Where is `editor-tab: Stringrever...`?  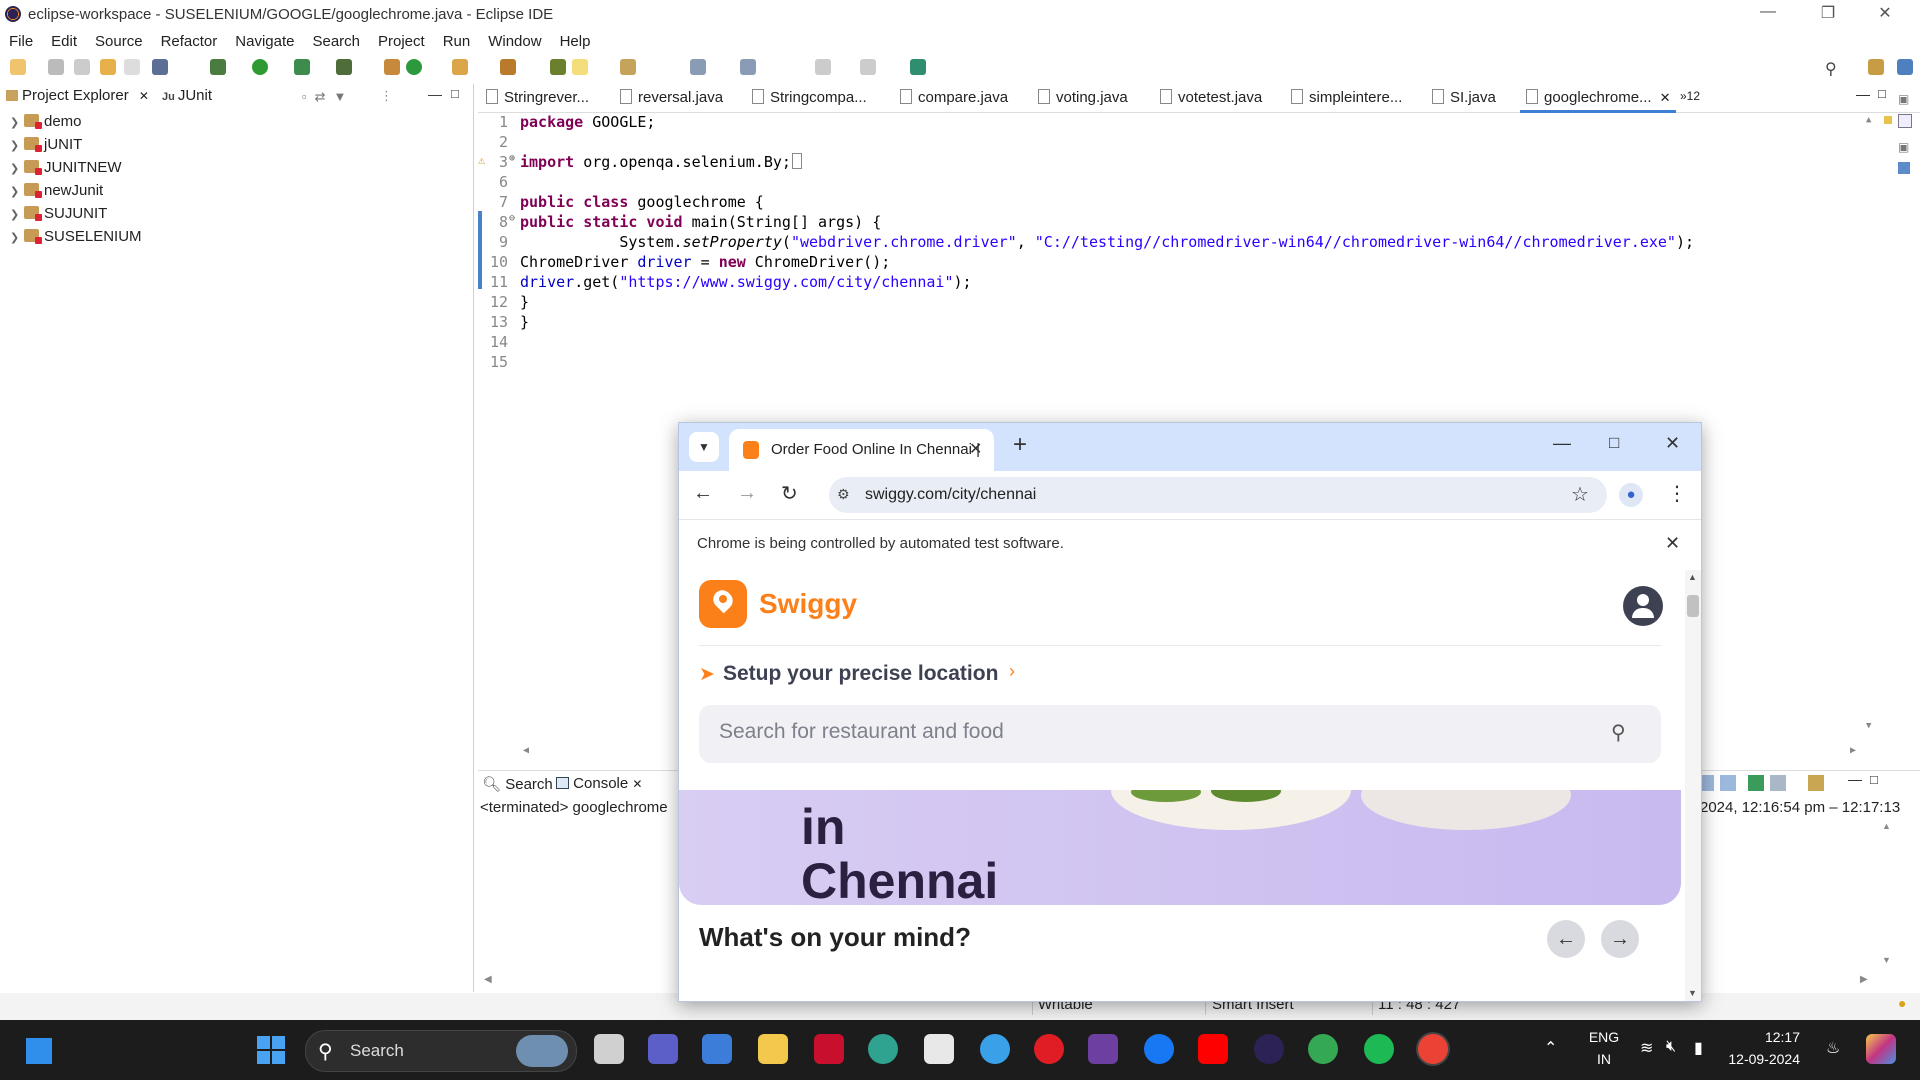 editor-tab: Stringrever... is located at coordinates (537, 97).